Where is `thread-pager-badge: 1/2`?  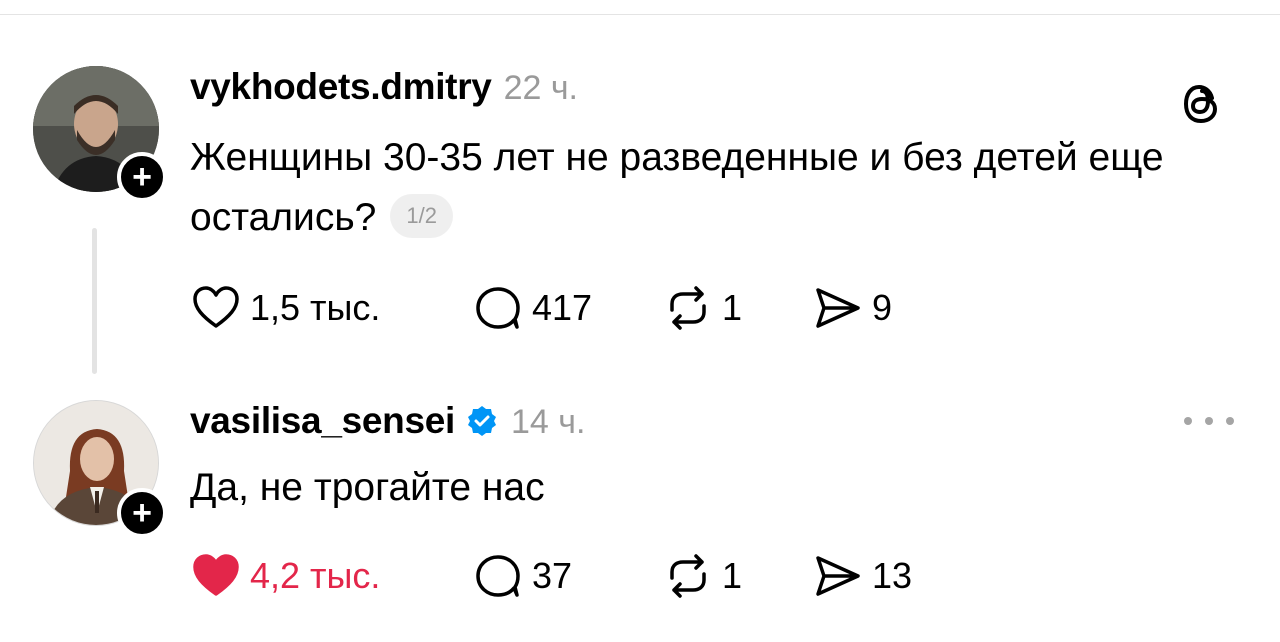 thread-pager-badge: 1/2 is located at coordinates (421, 215).